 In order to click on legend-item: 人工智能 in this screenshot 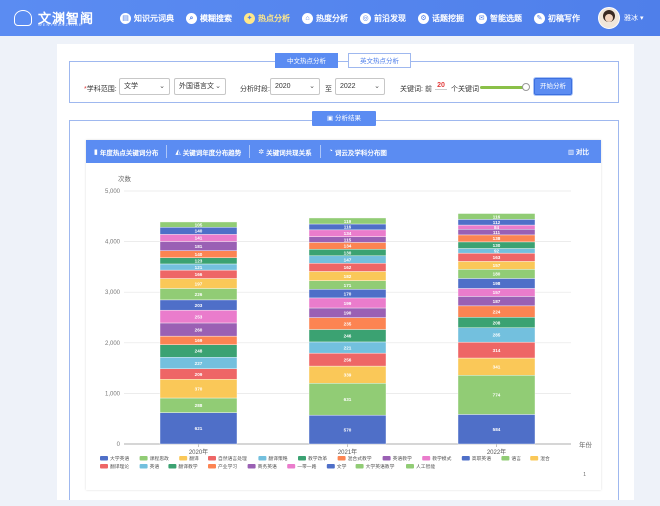, I will do `click(425, 466)`.